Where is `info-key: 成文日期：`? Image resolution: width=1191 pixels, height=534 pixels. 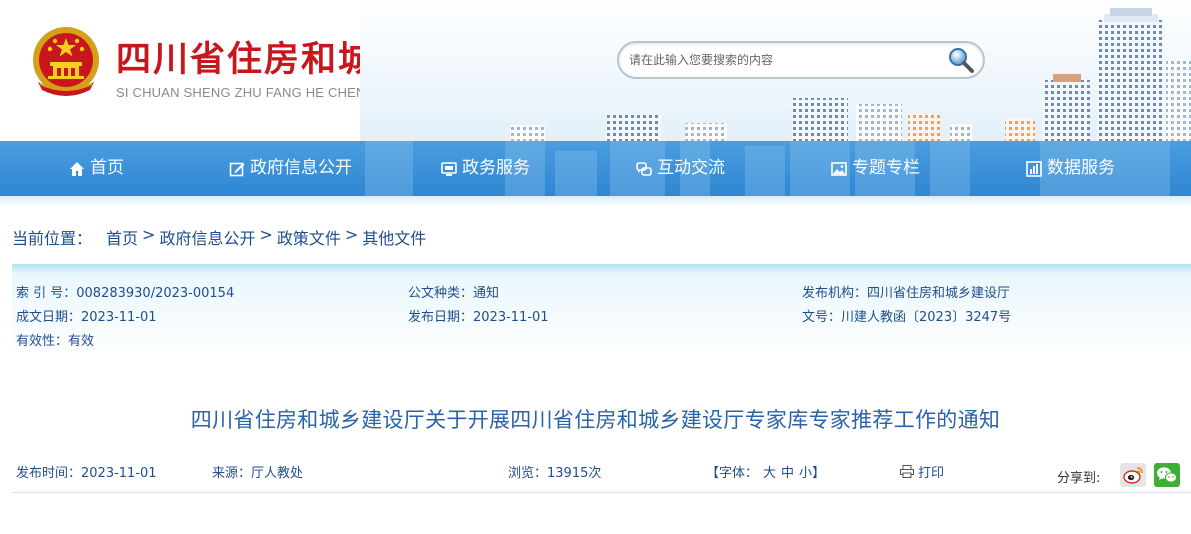 info-key: 成文日期： is located at coordinates (49, 317).